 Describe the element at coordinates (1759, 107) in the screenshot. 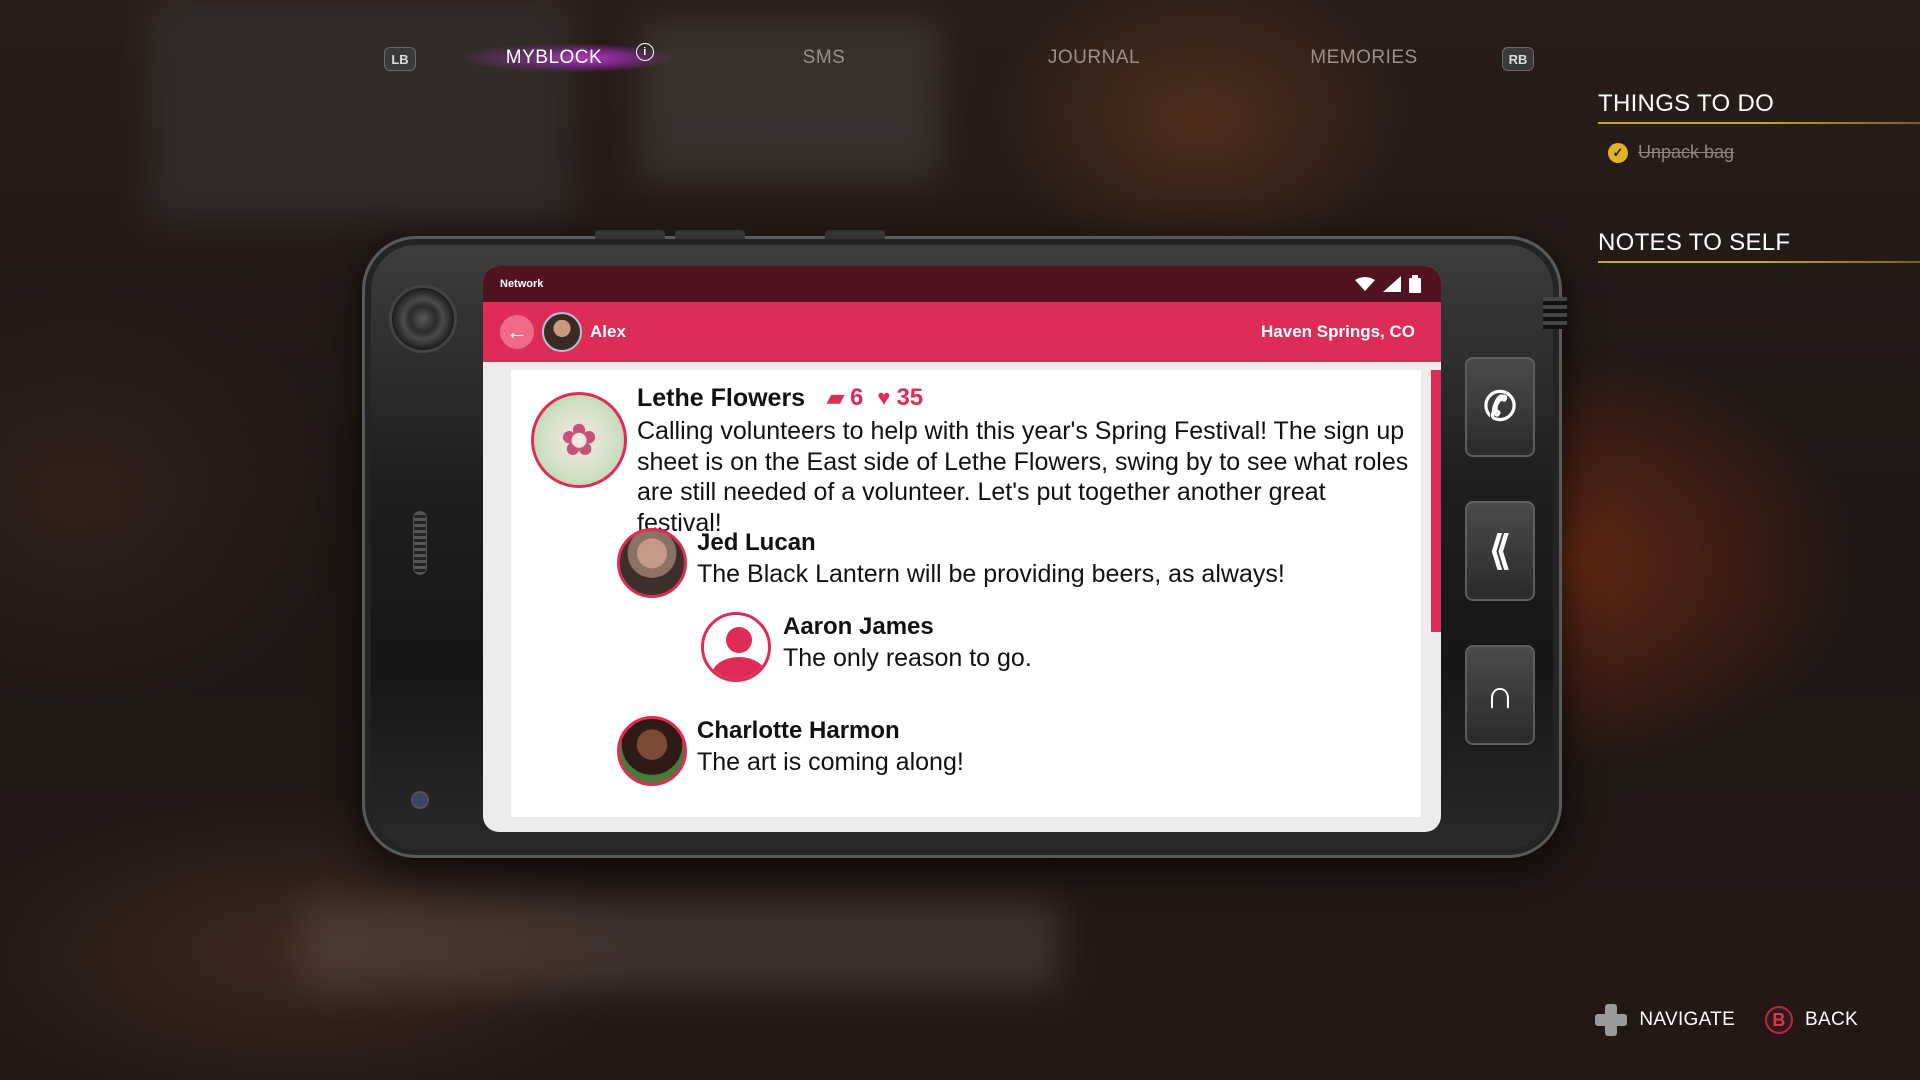

I see `things-to-do-heading: THINGS TO DO` at that location.